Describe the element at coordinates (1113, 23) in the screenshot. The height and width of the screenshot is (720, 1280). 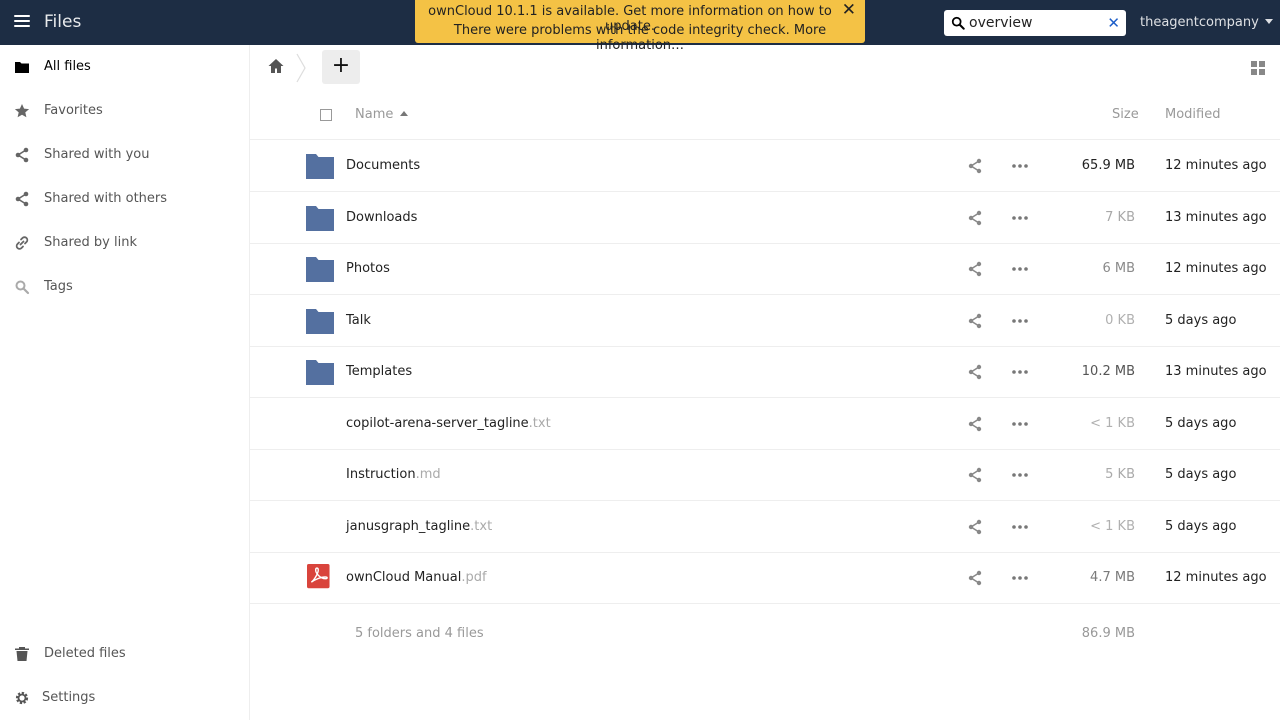
I see `clear-search-icon: ✕` at that location.